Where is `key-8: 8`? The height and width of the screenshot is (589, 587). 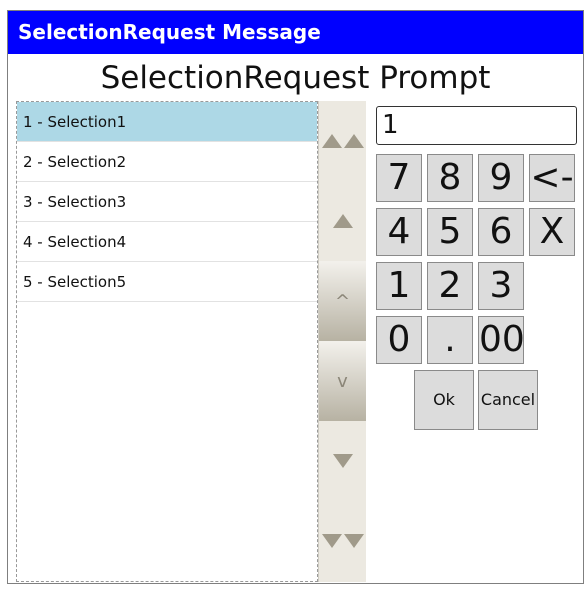
key-8: 8 is located at coordinates (450, 178).